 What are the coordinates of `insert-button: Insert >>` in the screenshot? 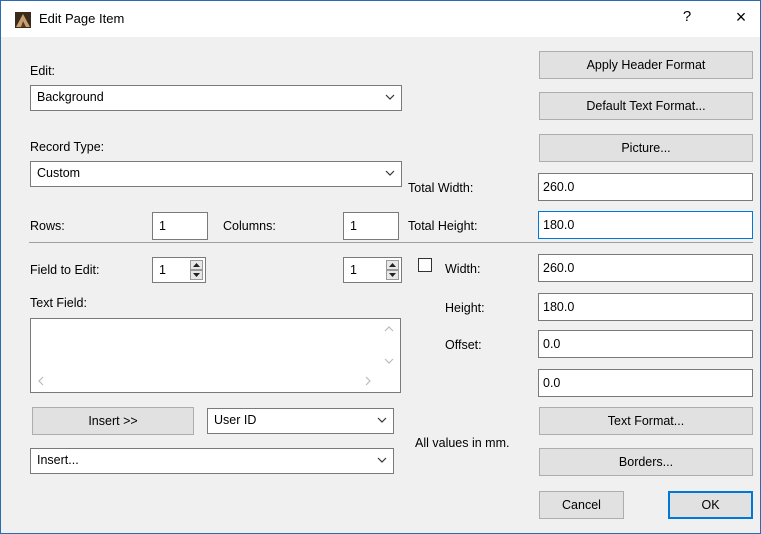 It's located at (113, 421).